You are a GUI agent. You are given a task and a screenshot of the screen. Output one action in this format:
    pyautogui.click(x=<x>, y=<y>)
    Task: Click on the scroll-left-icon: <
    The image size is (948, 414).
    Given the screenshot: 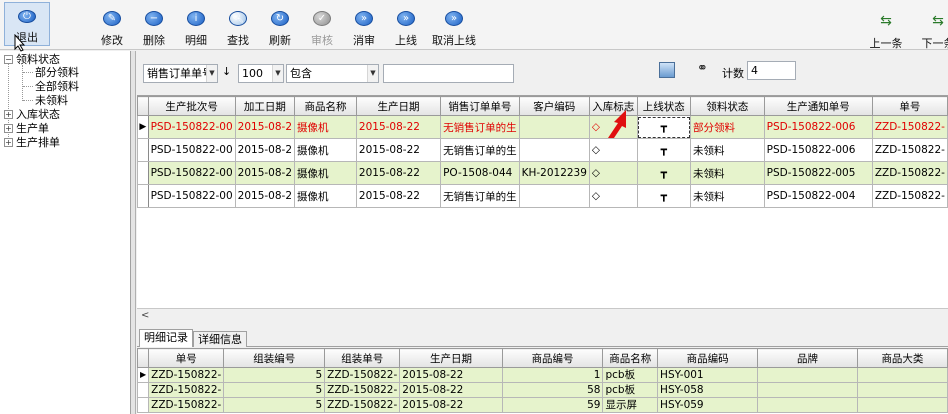 What is the action you would take?
    pyautogui.click(x=145, y=315)
    